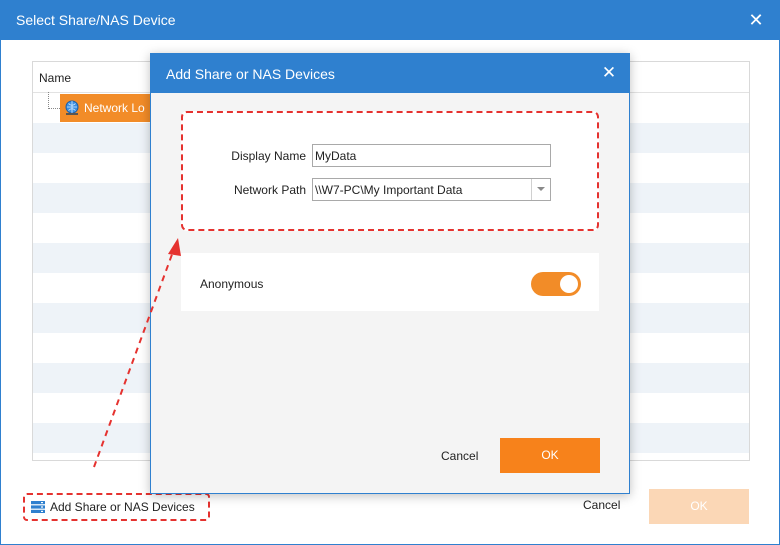 Image resolution: width=780 pixels, height=545 pixels. What do you see at coordinates (699, 506) in the screenshot?
I see `outer-ok-button: OK` at bounding box center [699, 506].